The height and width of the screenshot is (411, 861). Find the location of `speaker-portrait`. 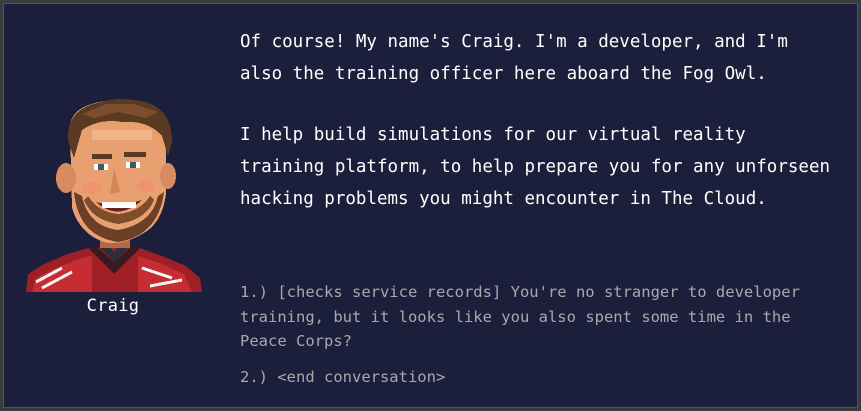

speaker-portrait is located at coordinates (113, 194).